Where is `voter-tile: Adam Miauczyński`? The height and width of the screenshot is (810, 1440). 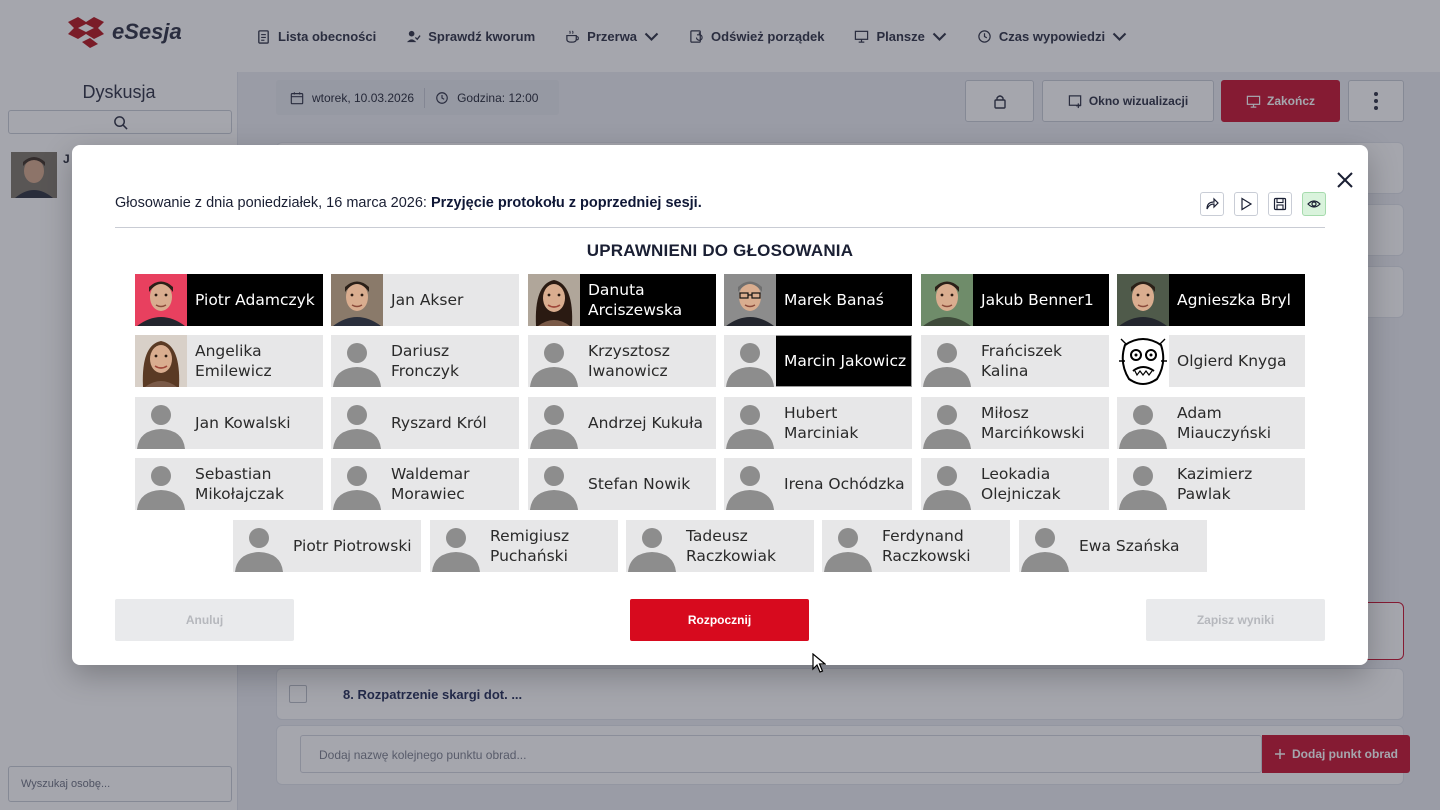
voter-tile: Adam Miauczyński is located at coordinates (1211, 423).